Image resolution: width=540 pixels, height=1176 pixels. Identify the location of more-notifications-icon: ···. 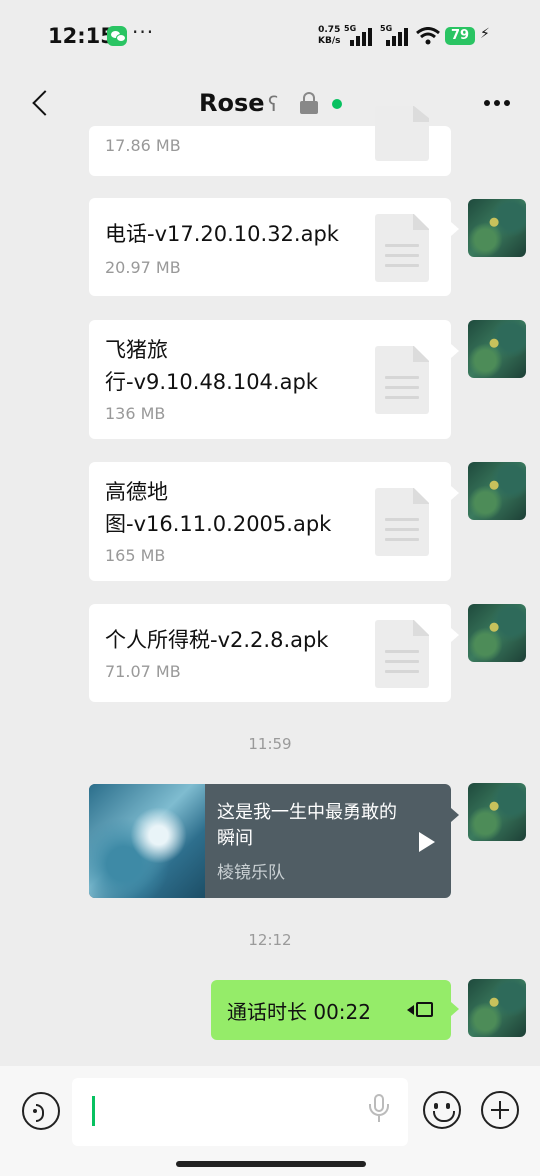
(143, 32).